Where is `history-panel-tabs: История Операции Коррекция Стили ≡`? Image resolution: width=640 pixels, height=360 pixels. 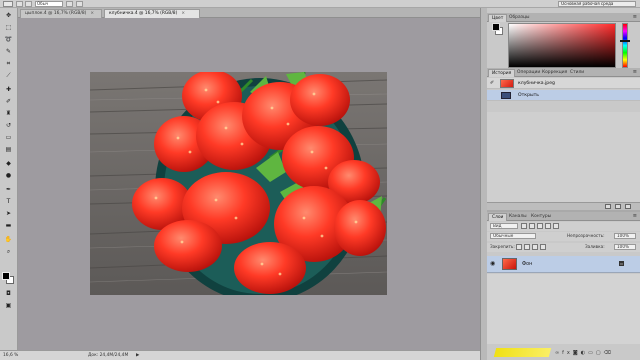
history-panel-tabs: История Операции Коррекция Стили ≡ is located at coordinates (563, 72).